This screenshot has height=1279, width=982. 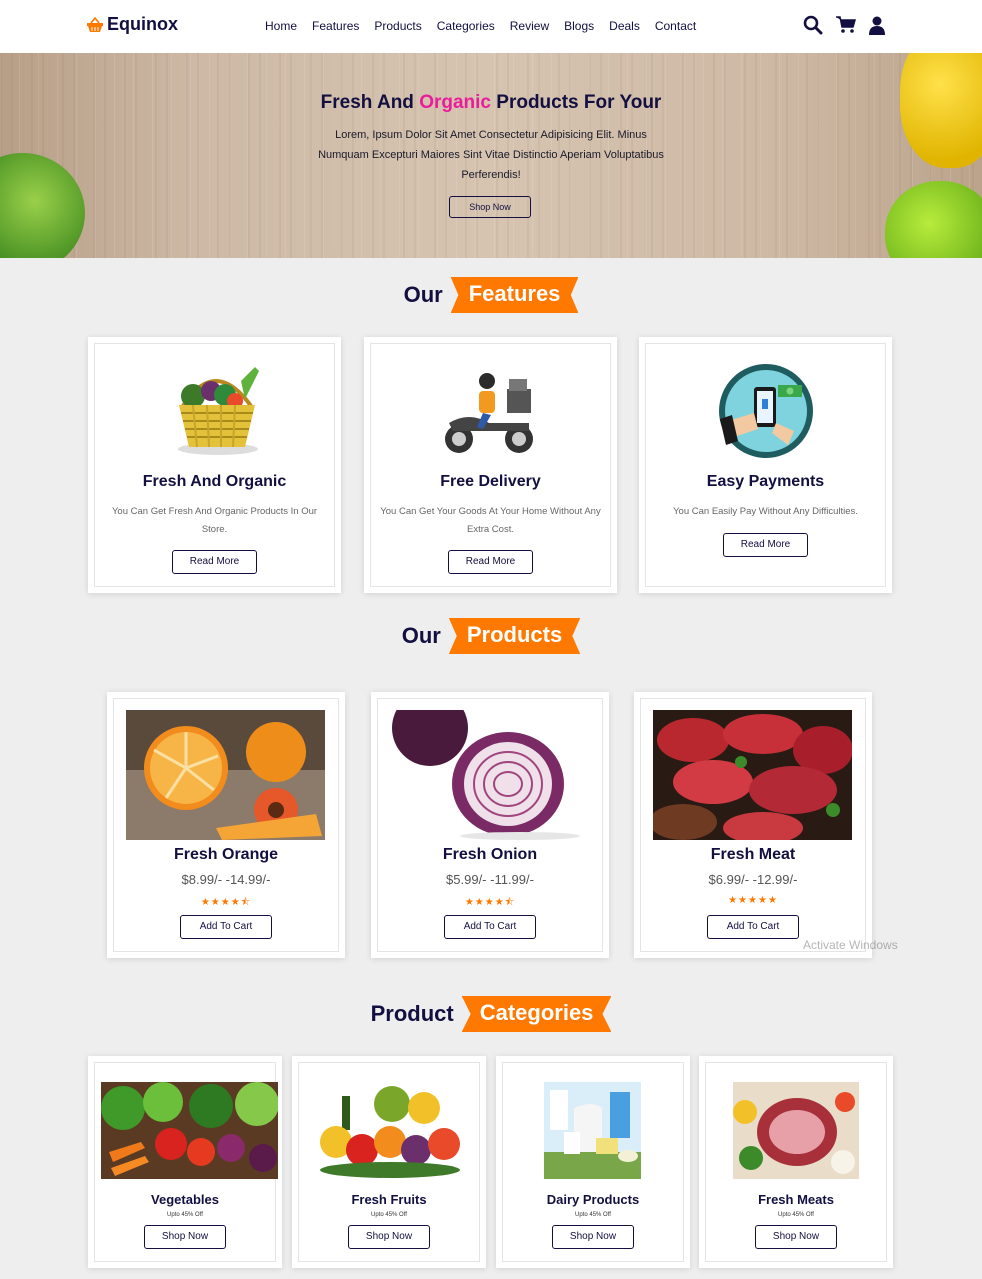 What do you see at coordinates (850, 945) in the screenshot?
I see `windows-watermark: Activate Windows` at bounding box center [850, 945].